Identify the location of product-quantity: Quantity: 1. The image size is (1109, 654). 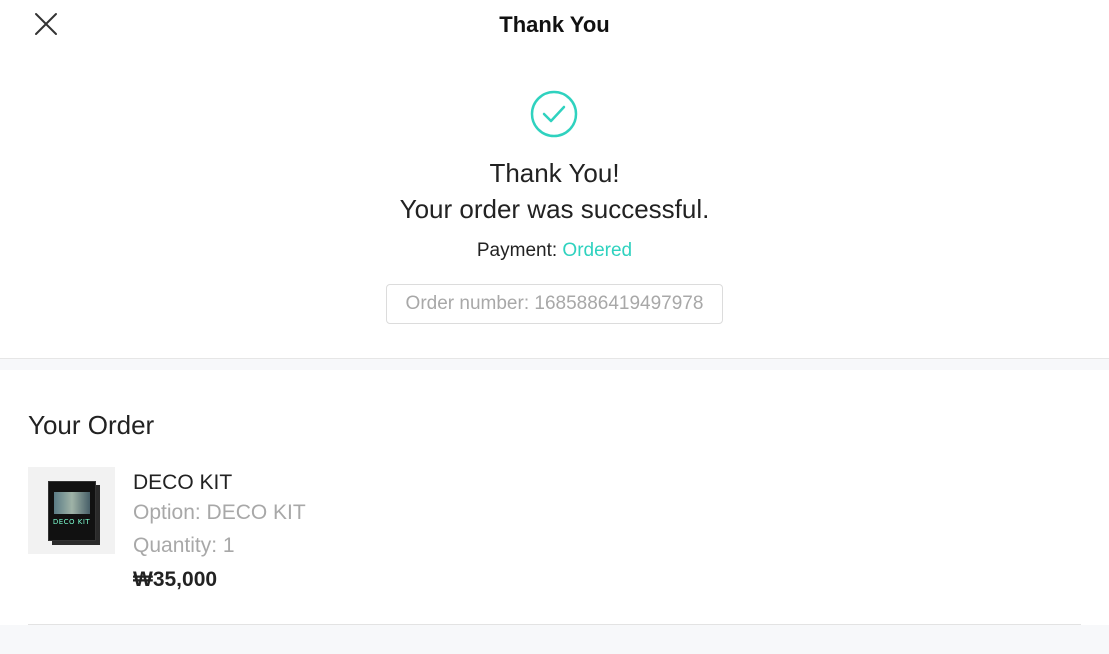
(184, 545).